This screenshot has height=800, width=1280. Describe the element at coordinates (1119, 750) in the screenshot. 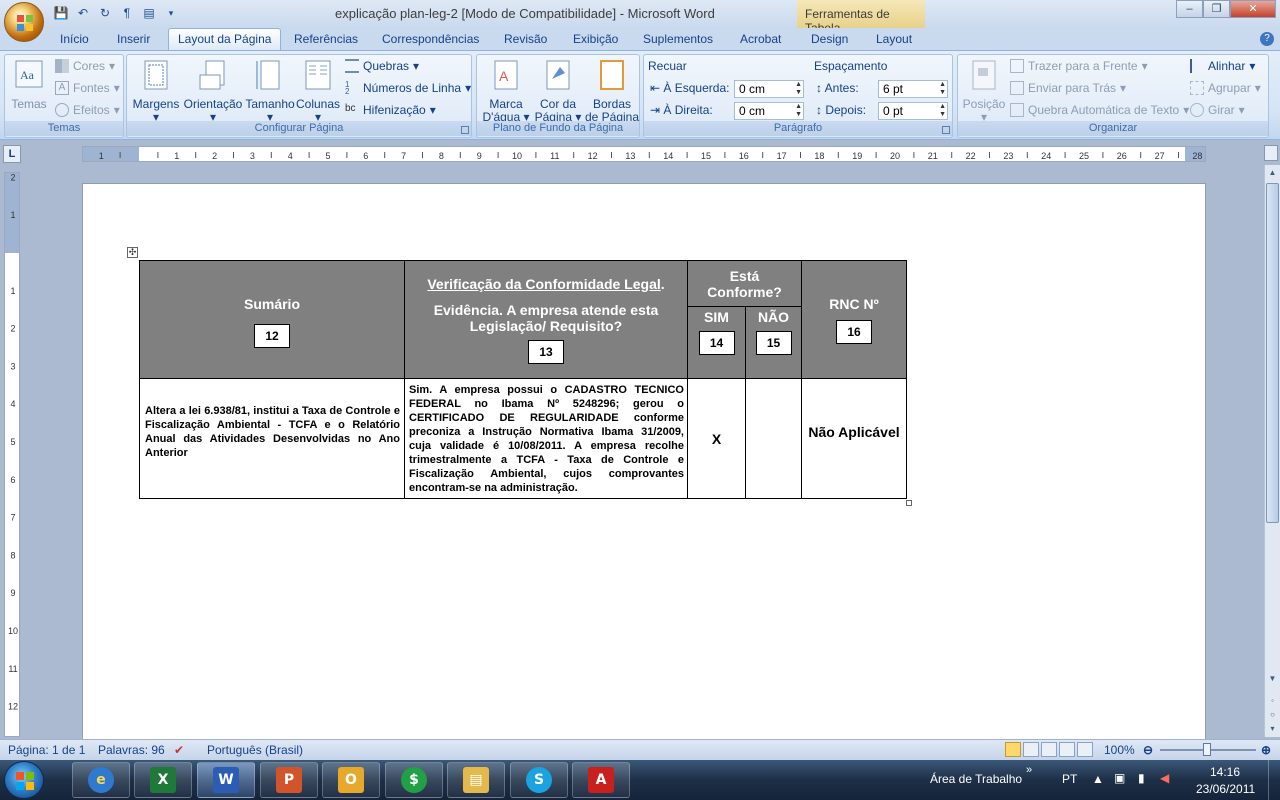

I see `zoom-level: 100%` at that location.